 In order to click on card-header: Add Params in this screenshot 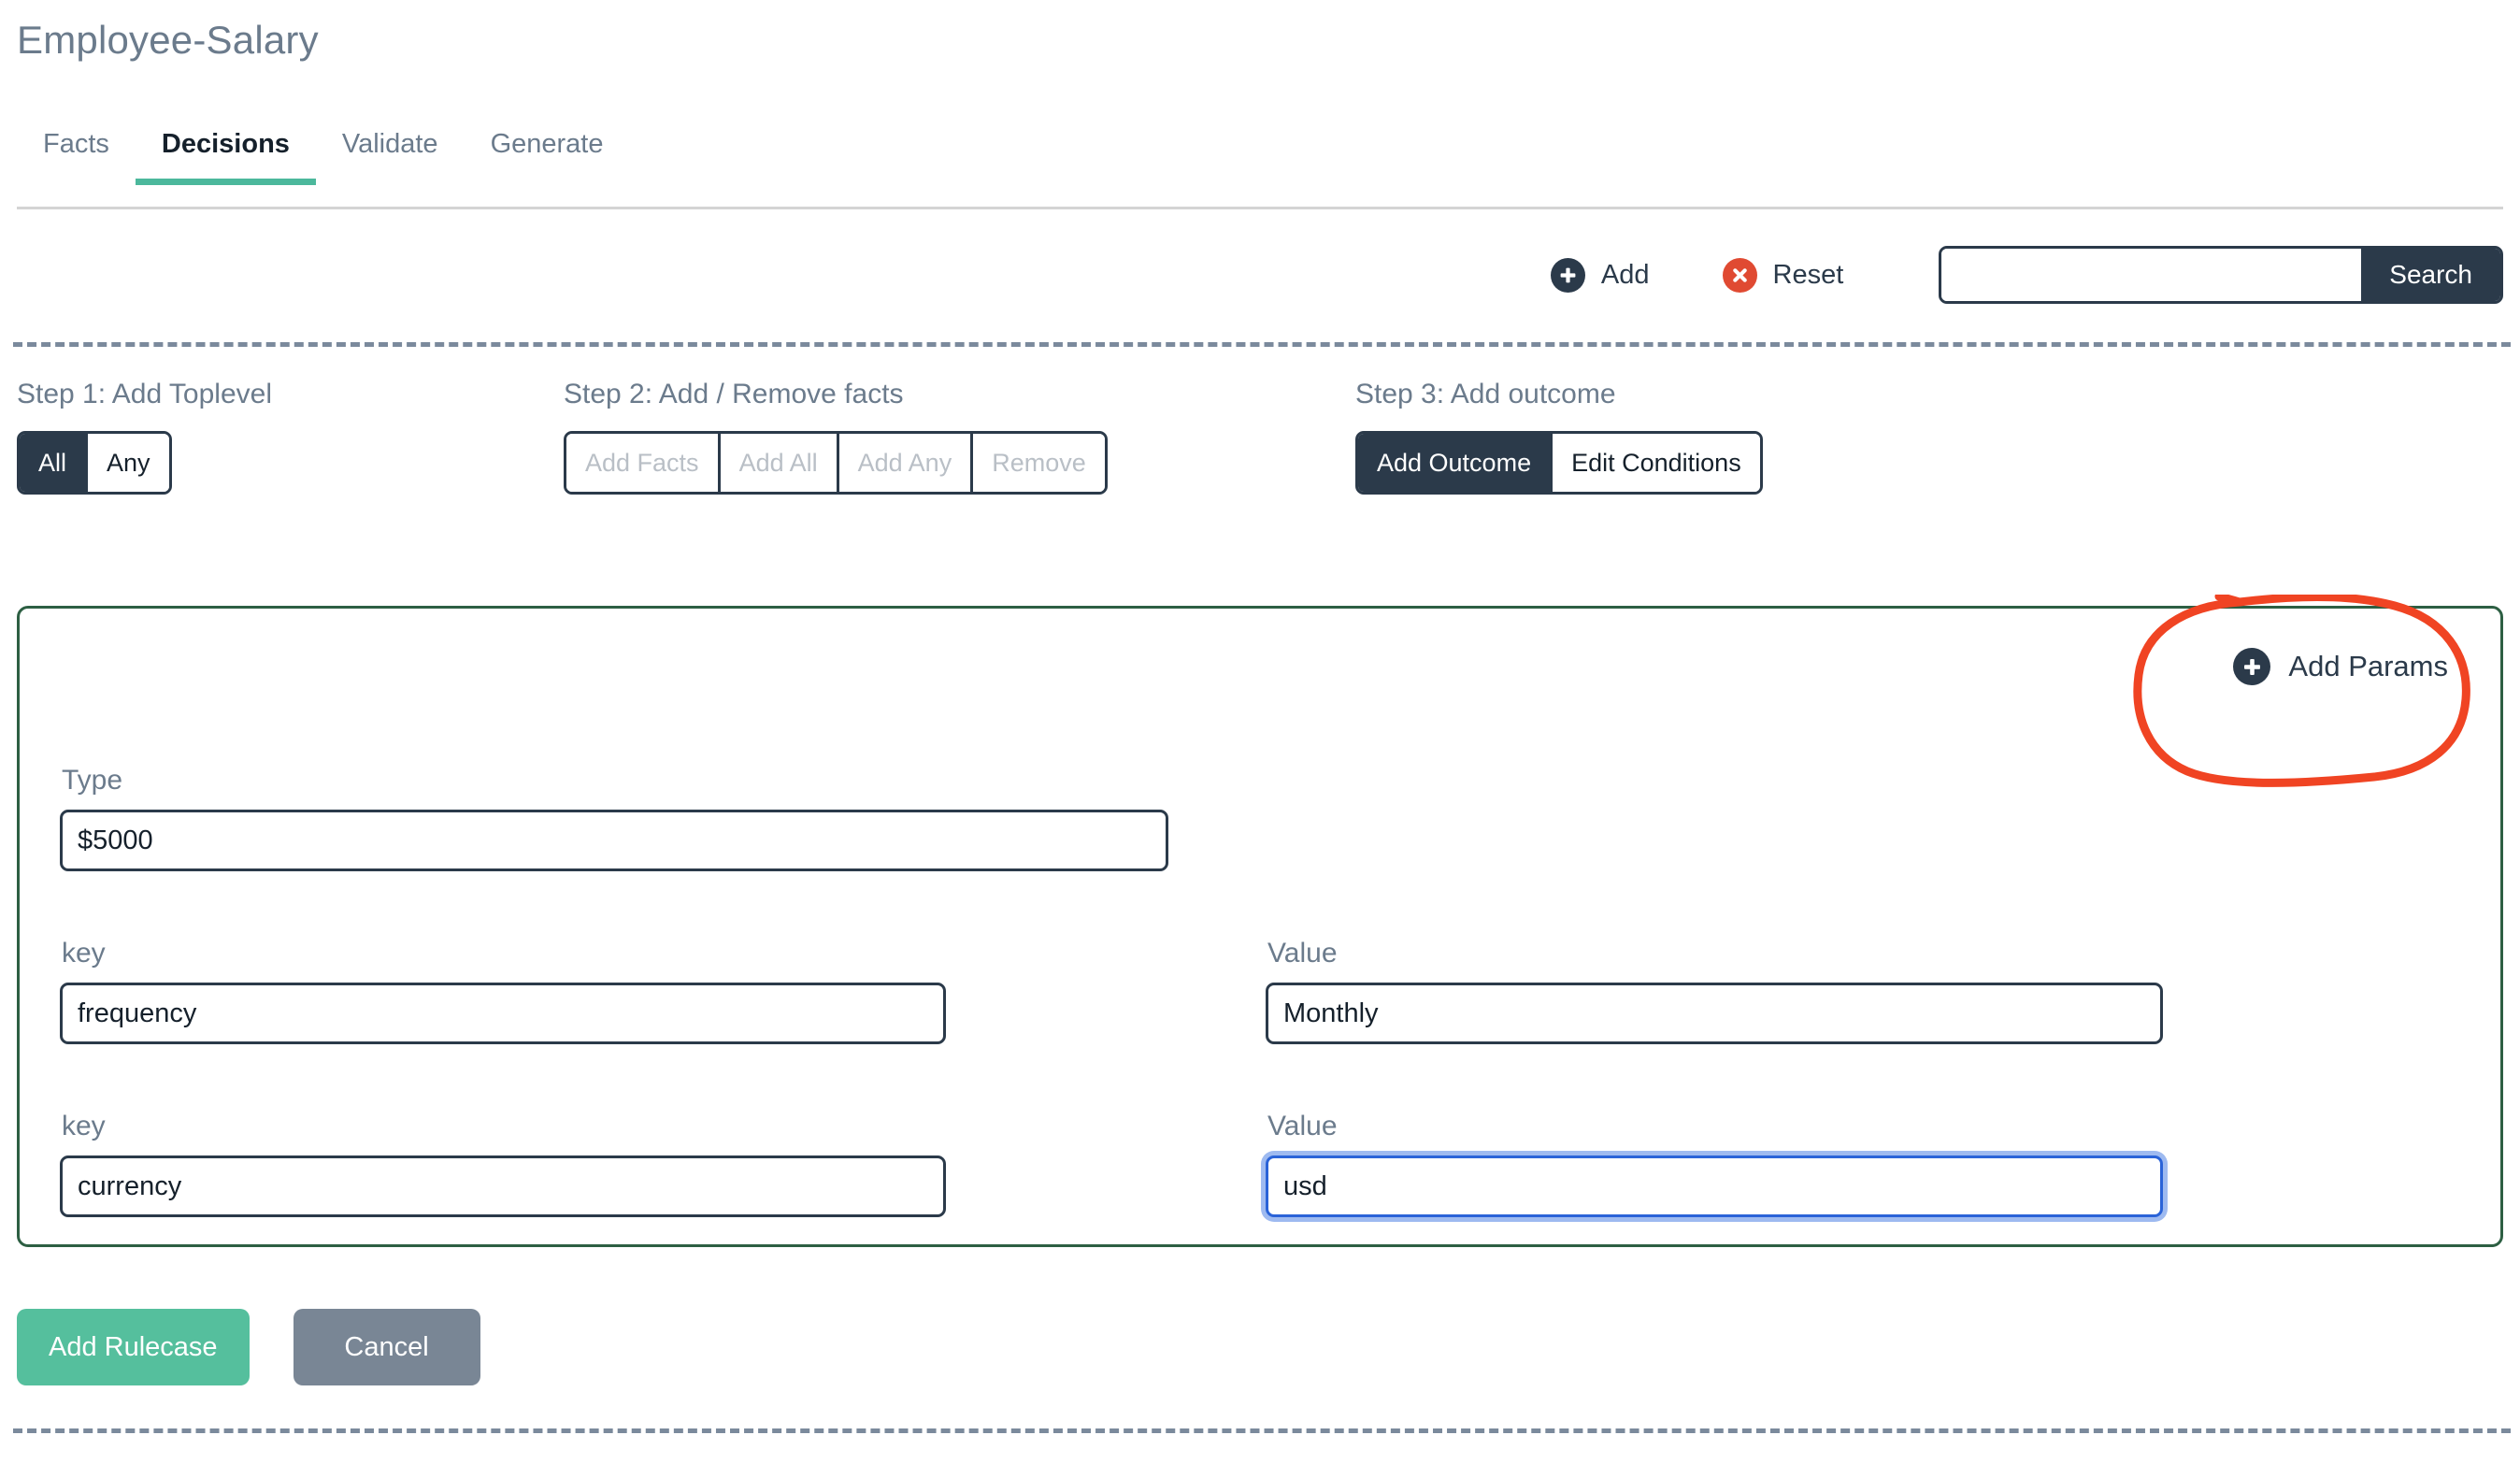, I will do `click(2340, 667)`.